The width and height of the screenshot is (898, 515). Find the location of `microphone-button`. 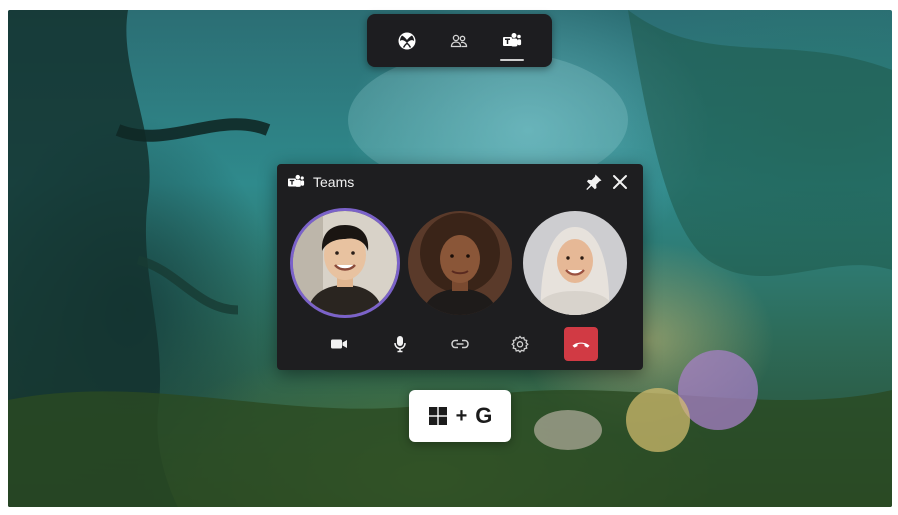

microphone-button is located at coordinates (400, 344).